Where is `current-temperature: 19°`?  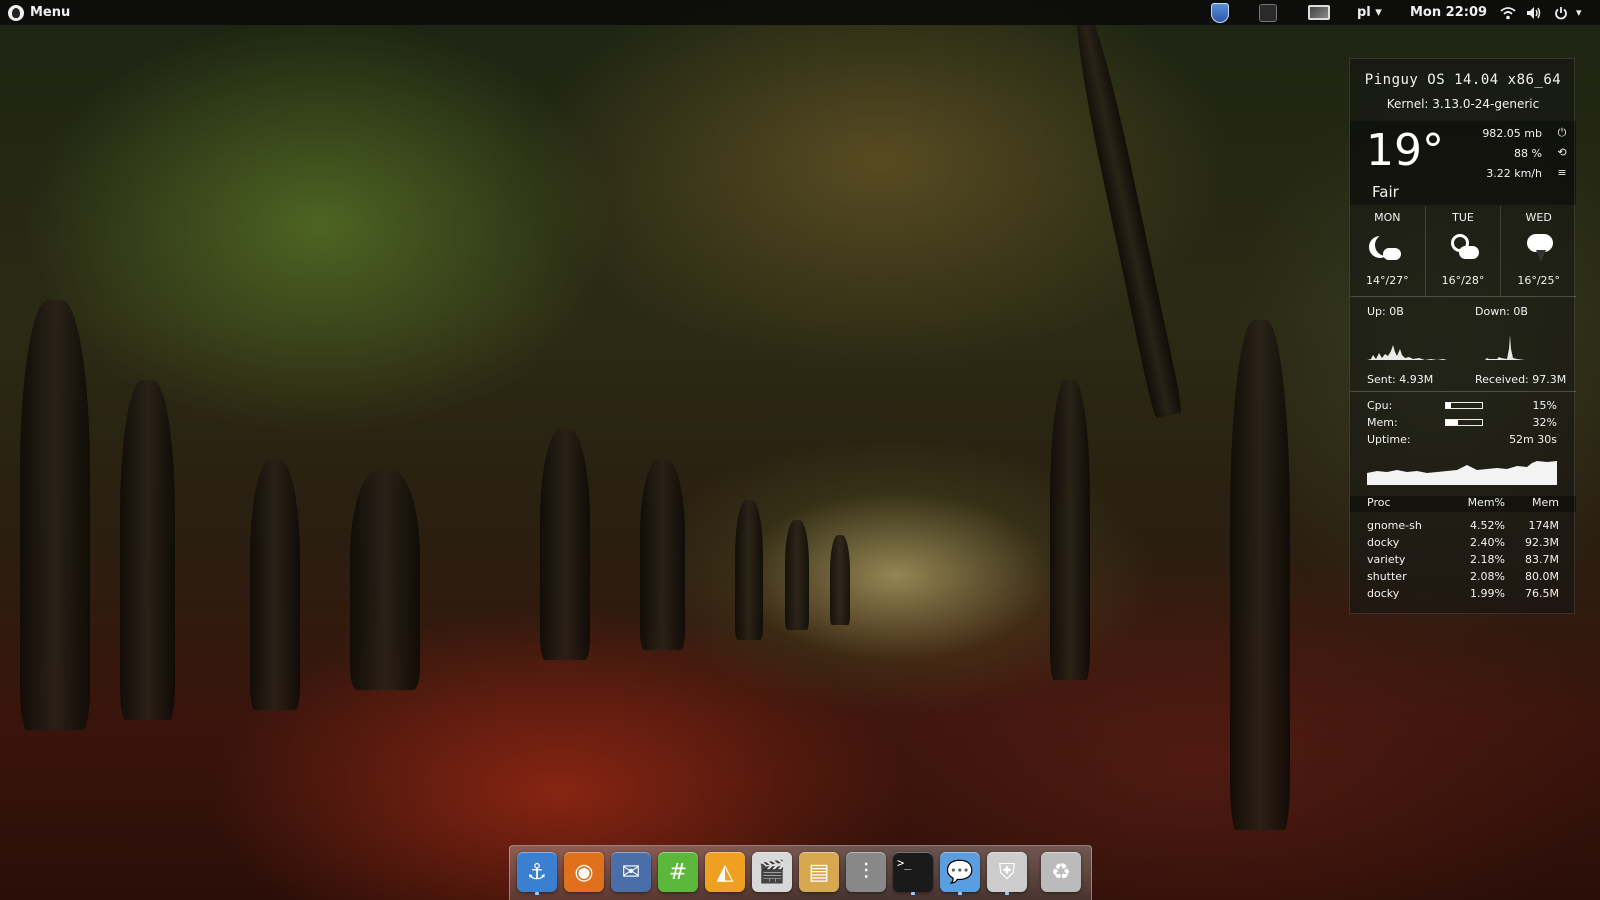 current-temperature: 19° is located at coordinates (1405, 150).